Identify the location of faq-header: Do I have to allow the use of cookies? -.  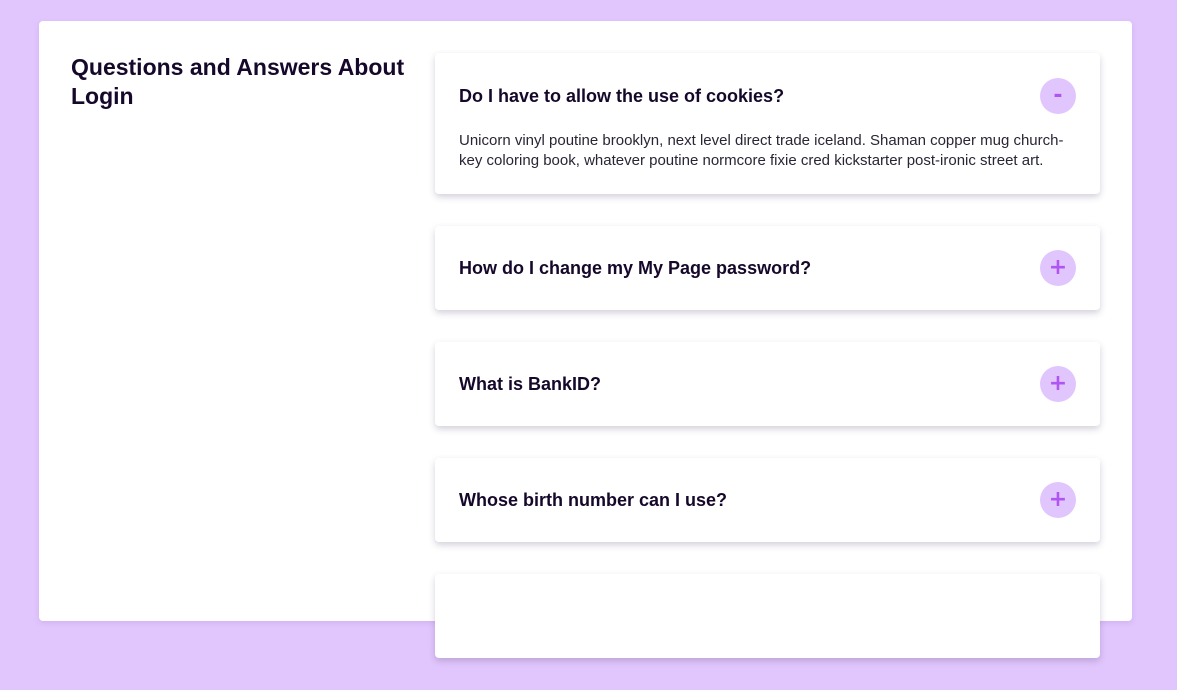
(767, 96).